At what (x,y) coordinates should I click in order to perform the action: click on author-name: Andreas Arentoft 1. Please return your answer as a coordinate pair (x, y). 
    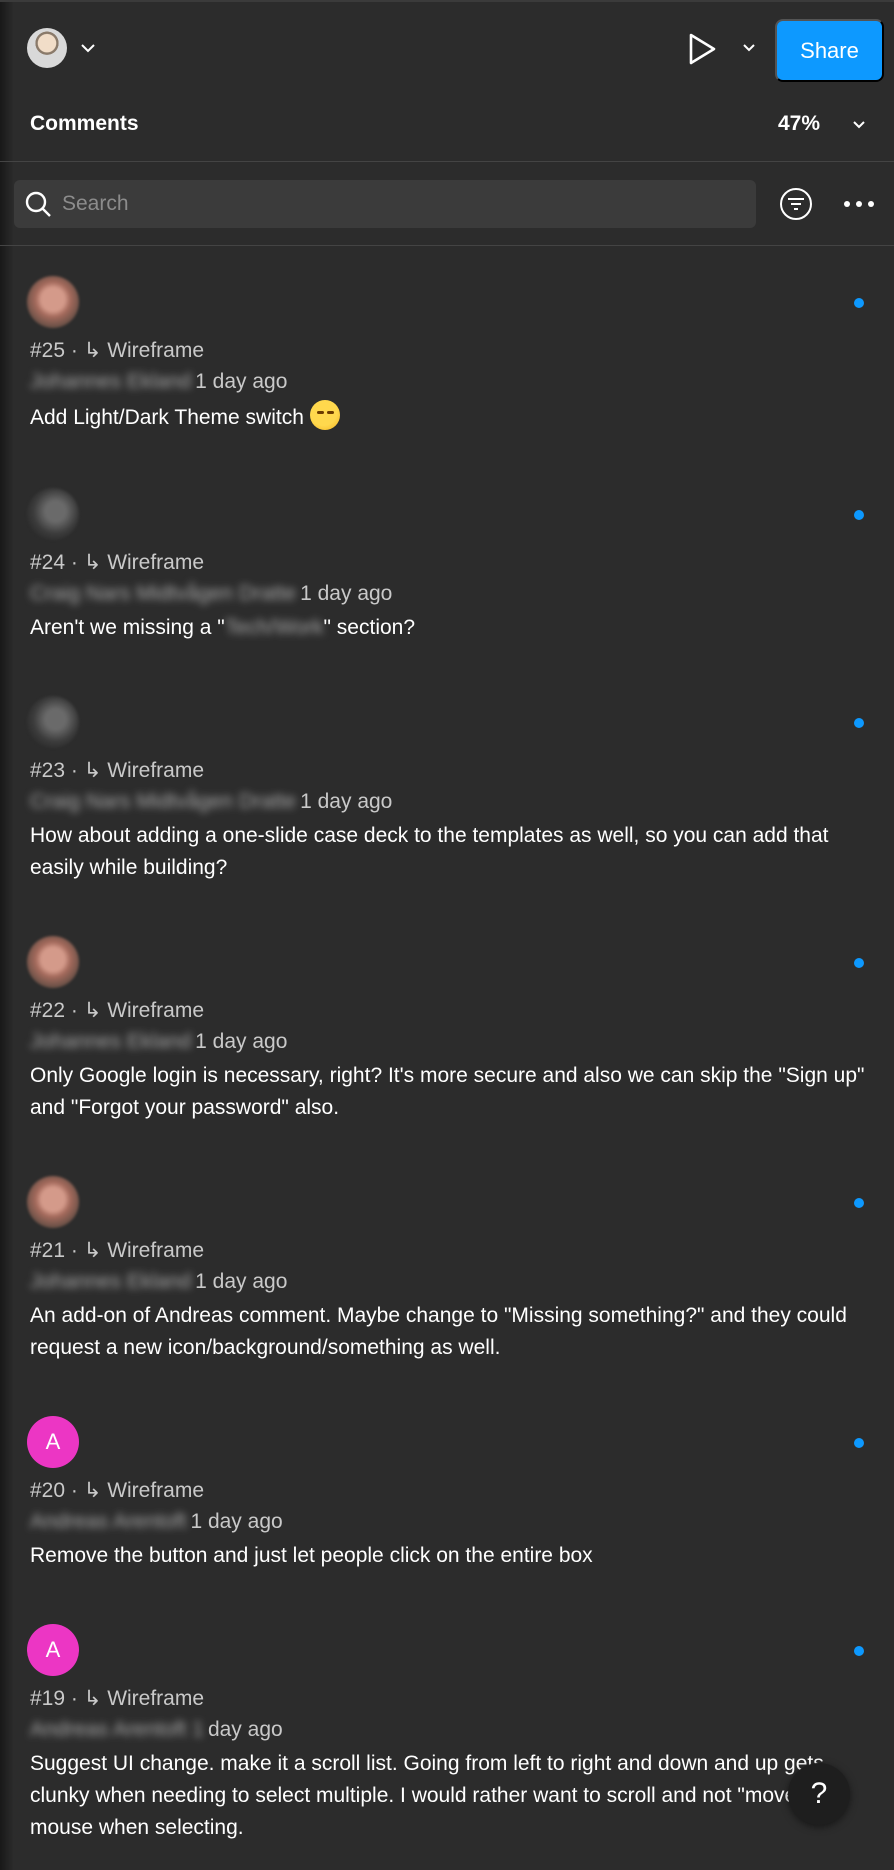
    Looking at the image, I should click on (117, 1729).